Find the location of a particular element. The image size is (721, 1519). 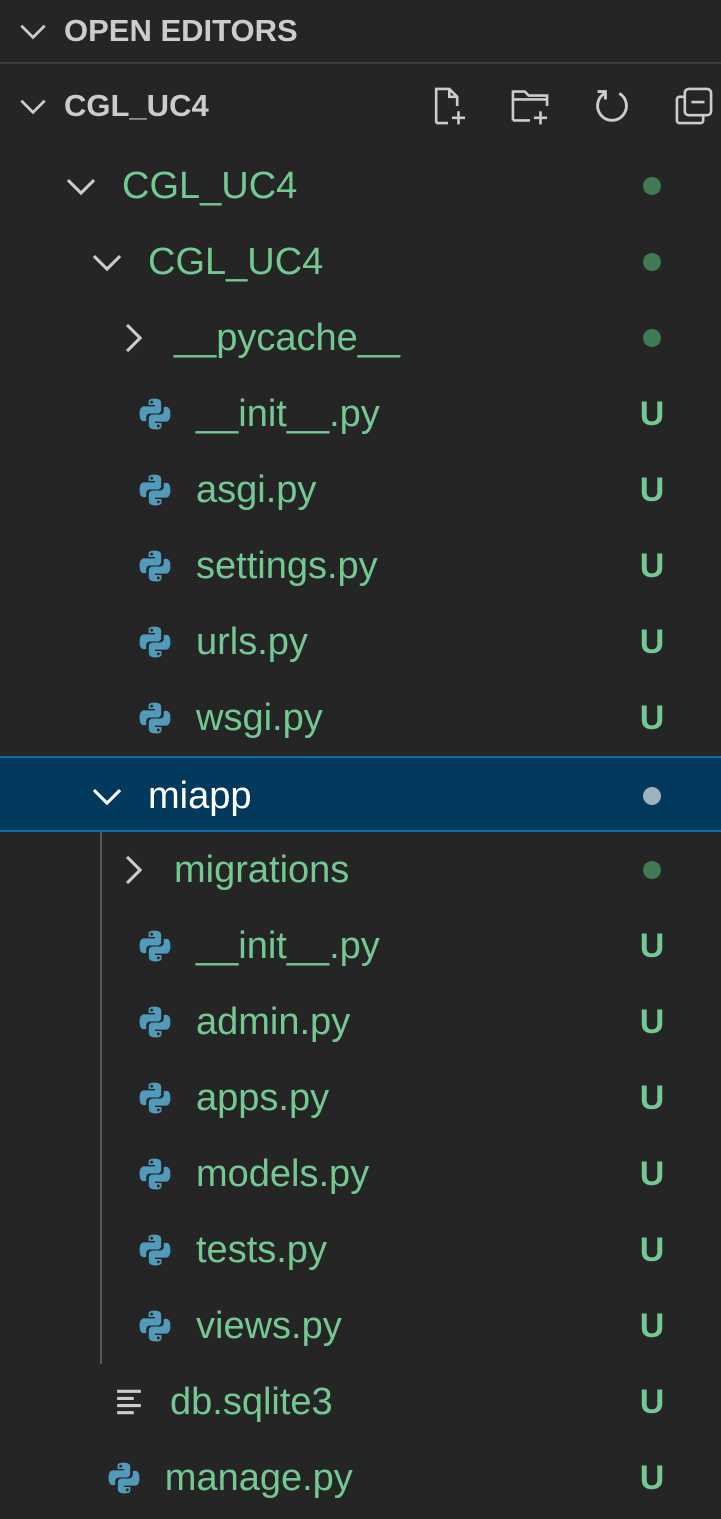

new-folder-icon is located at coordinates (530, 106).